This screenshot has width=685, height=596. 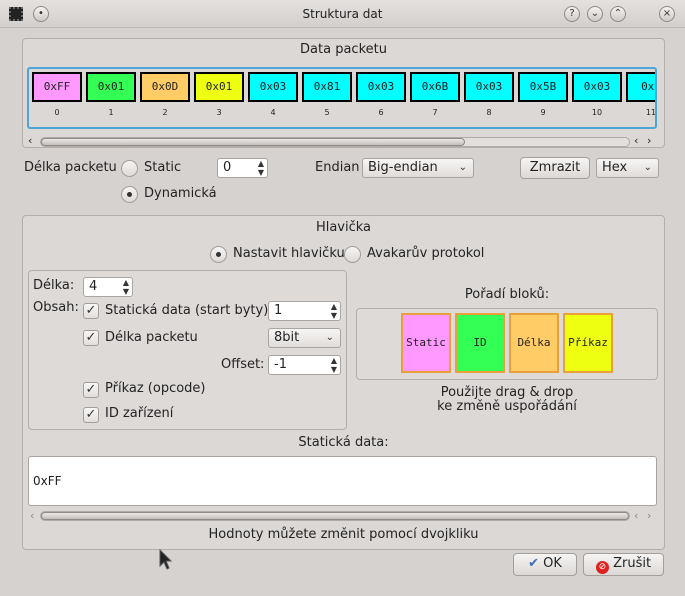 I want to click on static-length-value: 0, so click(x=227, y=167).